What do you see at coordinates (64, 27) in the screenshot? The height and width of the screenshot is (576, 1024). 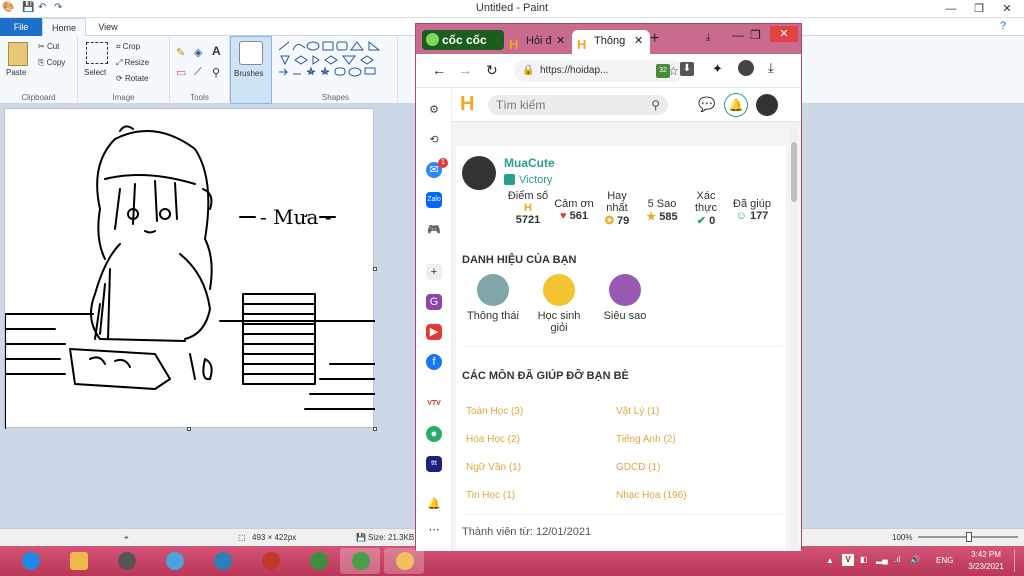 I see `tab-home: Home` at bounding box center [64, 27].